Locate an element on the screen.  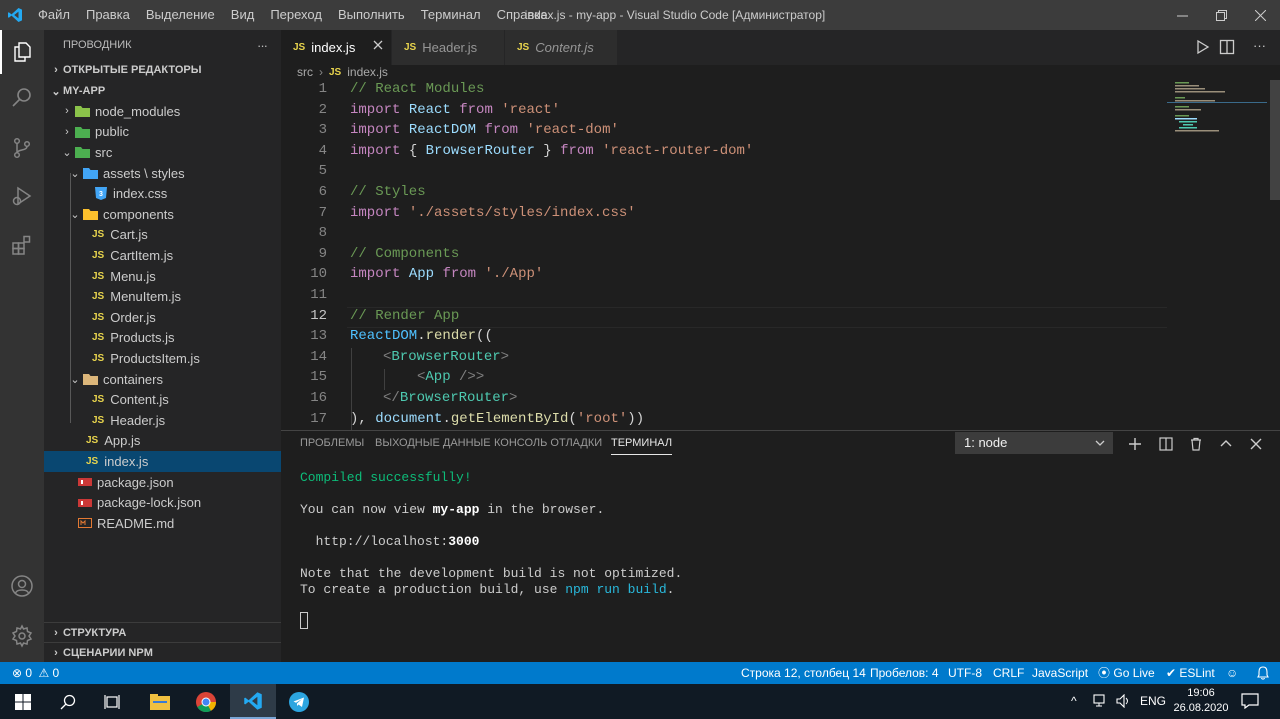
file-explorer-icon is located at coordinates (160, 701).